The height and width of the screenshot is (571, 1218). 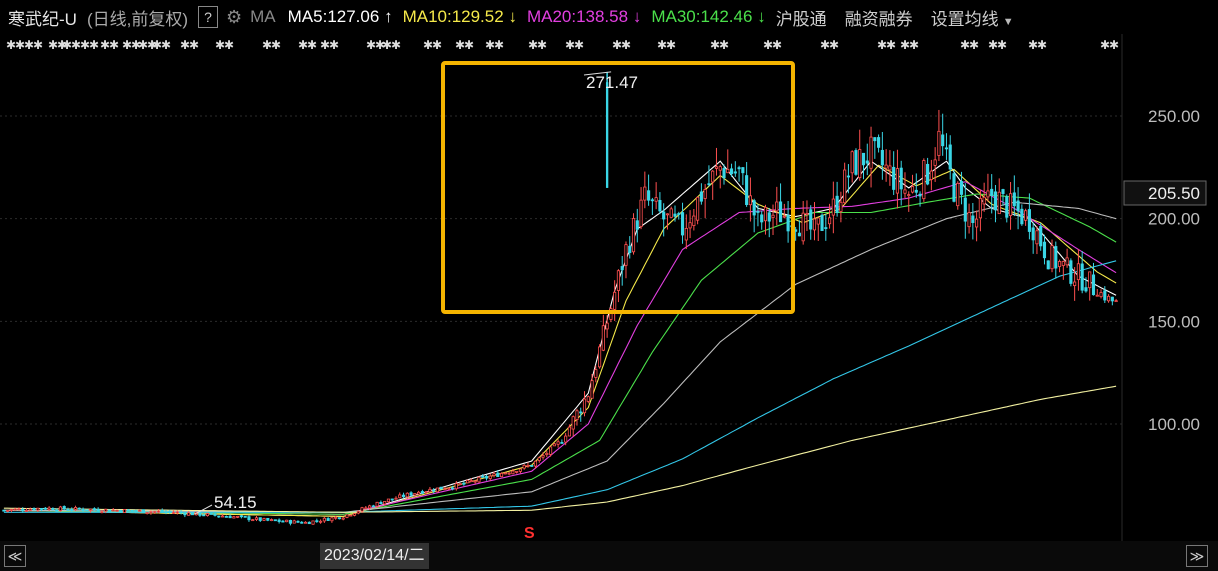 I want to click on nav-hgt: 沪股通, so click(x=801, y=17).